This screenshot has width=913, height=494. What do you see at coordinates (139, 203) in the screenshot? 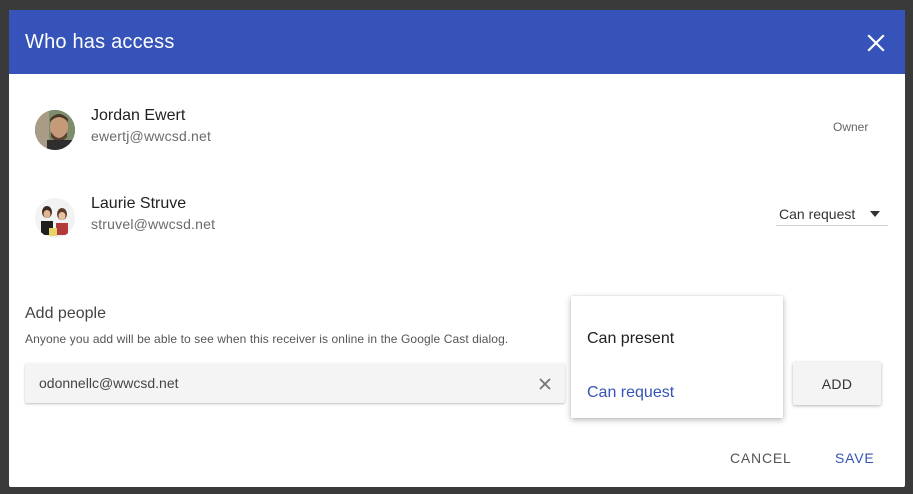
I see `person-name: Laurie Struve` at bounding box center [139, 203].